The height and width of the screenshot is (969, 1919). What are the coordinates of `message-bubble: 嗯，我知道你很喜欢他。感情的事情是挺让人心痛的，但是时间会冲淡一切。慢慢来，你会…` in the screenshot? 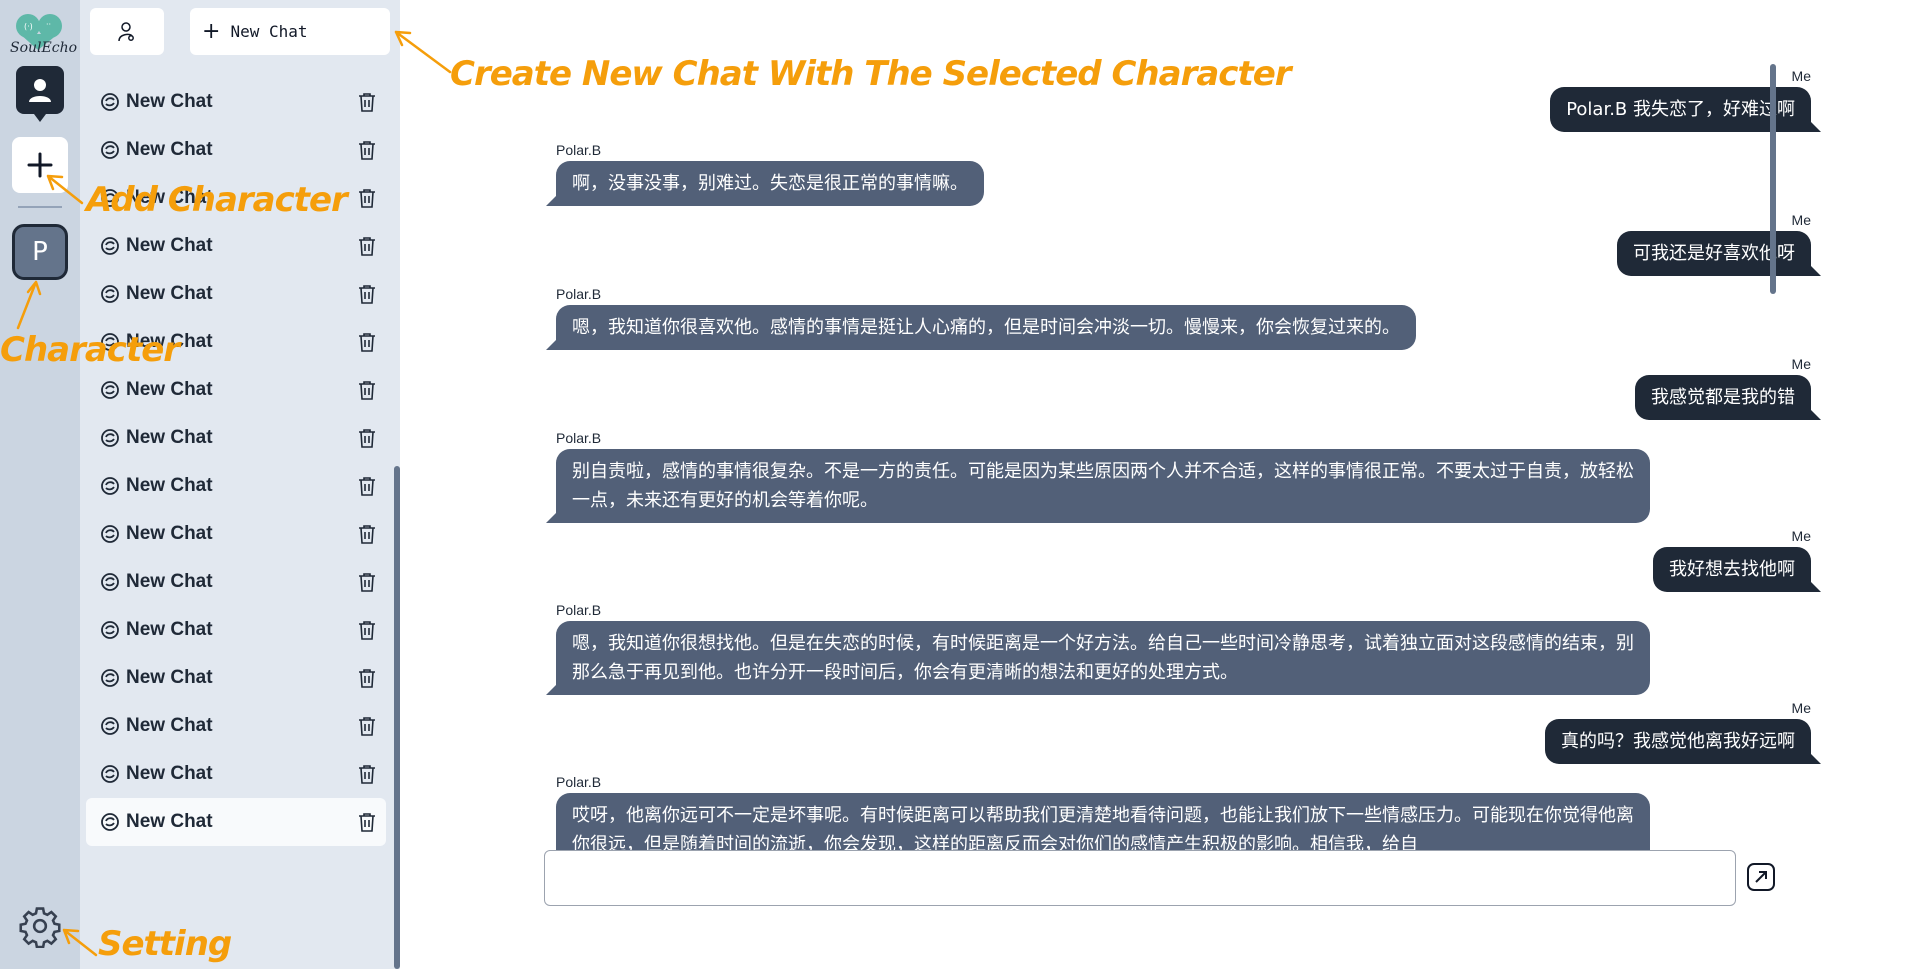 It's located at (981, 327).